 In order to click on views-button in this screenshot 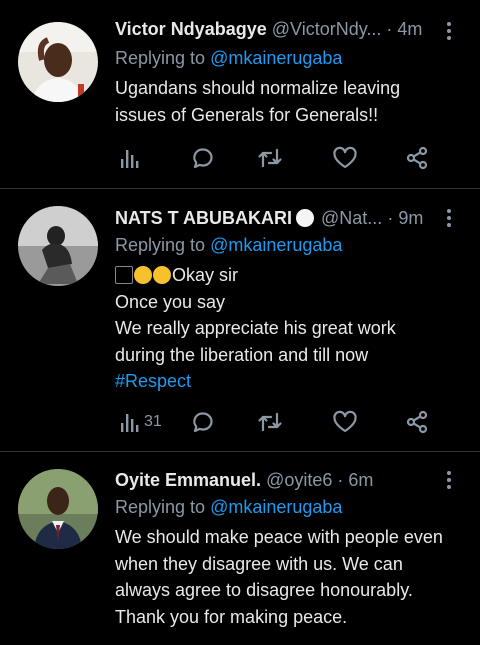, I will do `click(130, 158)`.